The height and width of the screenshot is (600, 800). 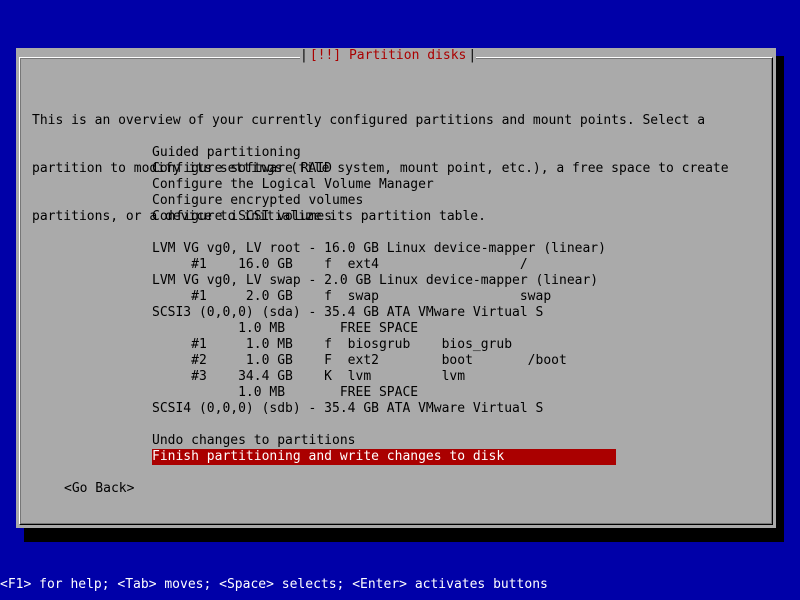 What do you see at coordinates (384, 153) in the screenshot?
I see `menu-item-guided-partitioning: Guided partitioning` at bounding box center [384, 153].